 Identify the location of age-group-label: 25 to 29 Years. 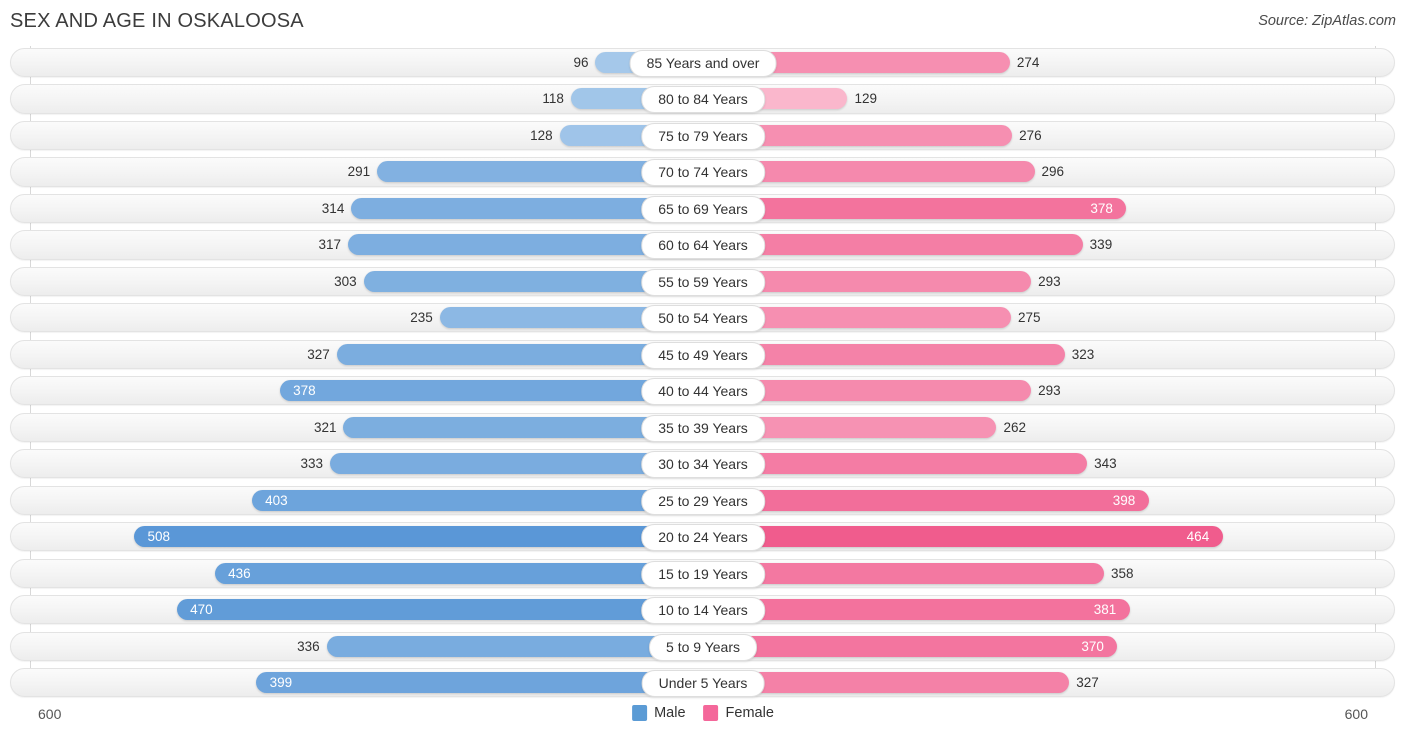
(703, 501).